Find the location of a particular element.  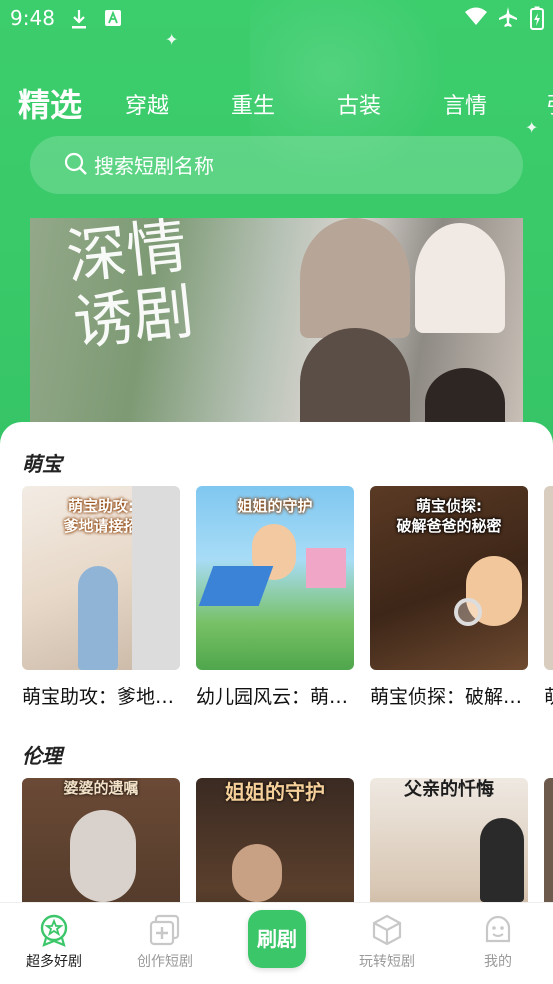

airplane-mode-icon is located at coordinates (508, 17).